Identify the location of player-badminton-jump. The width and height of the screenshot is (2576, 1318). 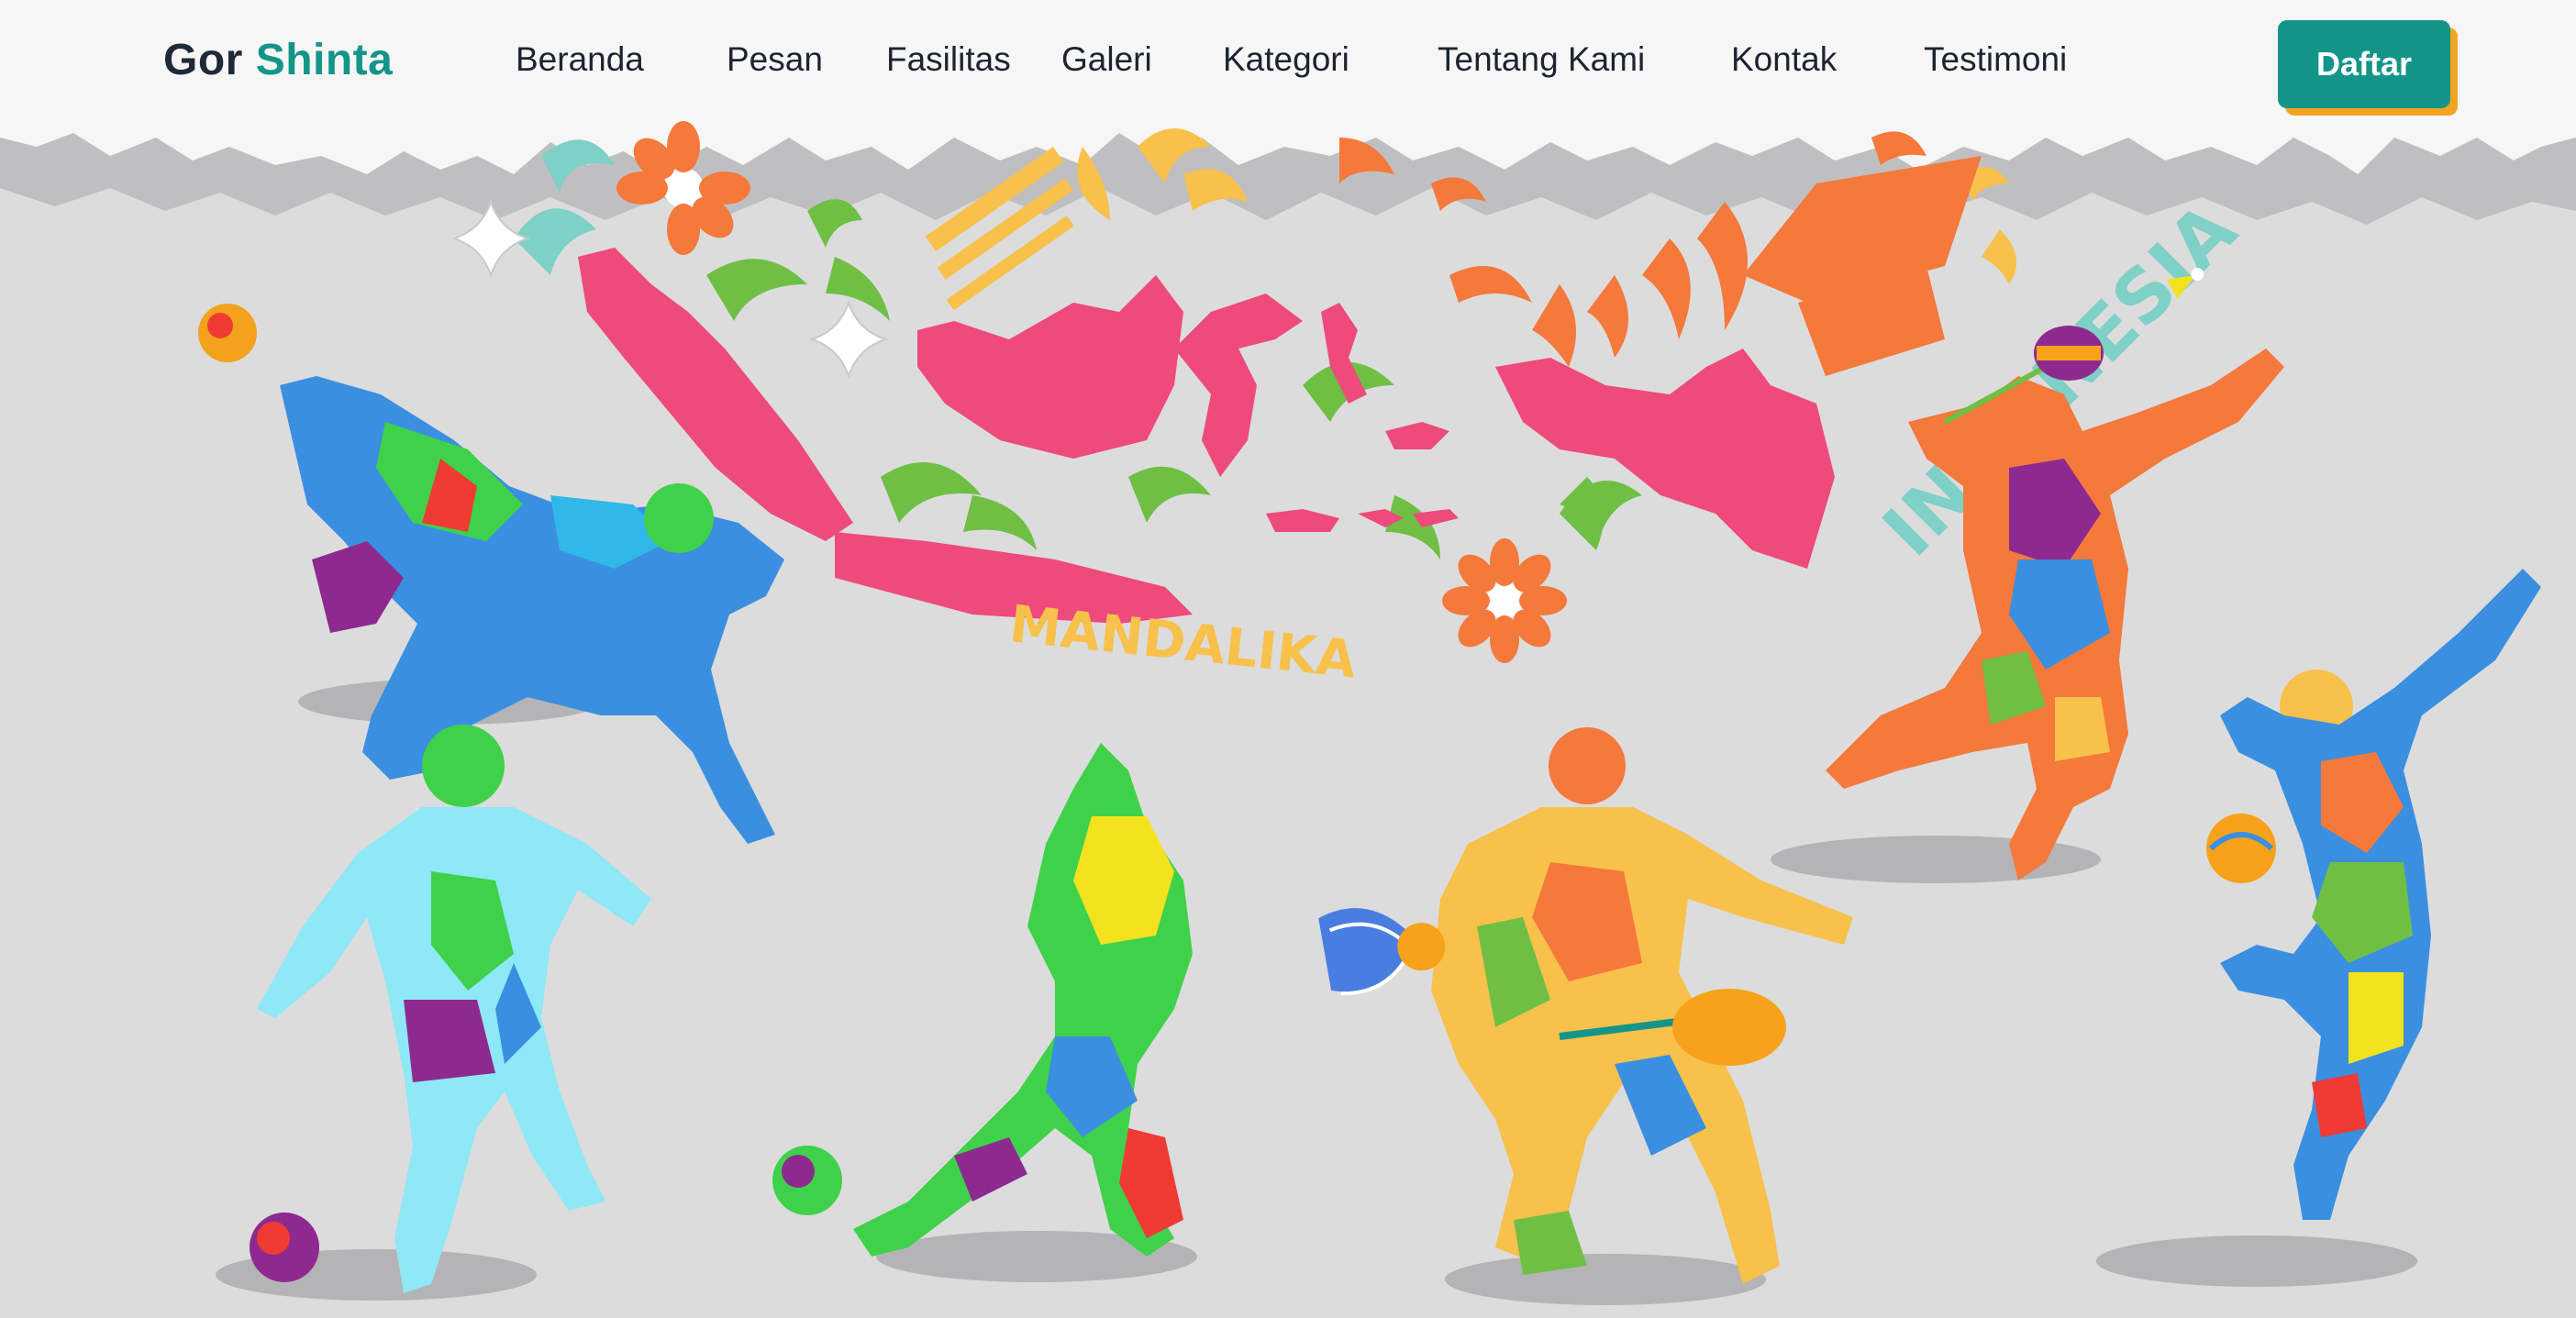
(2055, 603).